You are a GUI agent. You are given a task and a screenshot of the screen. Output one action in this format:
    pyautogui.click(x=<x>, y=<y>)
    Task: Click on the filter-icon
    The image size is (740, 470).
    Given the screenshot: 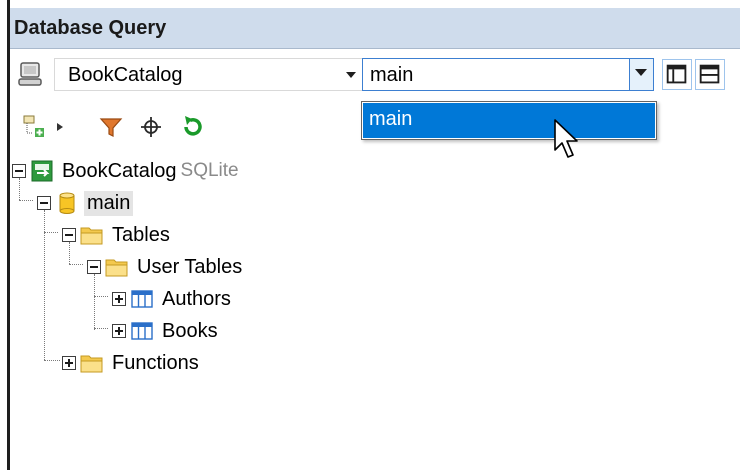 What is the action you would take?
    pyautogui.click(x=111, y=127)
    